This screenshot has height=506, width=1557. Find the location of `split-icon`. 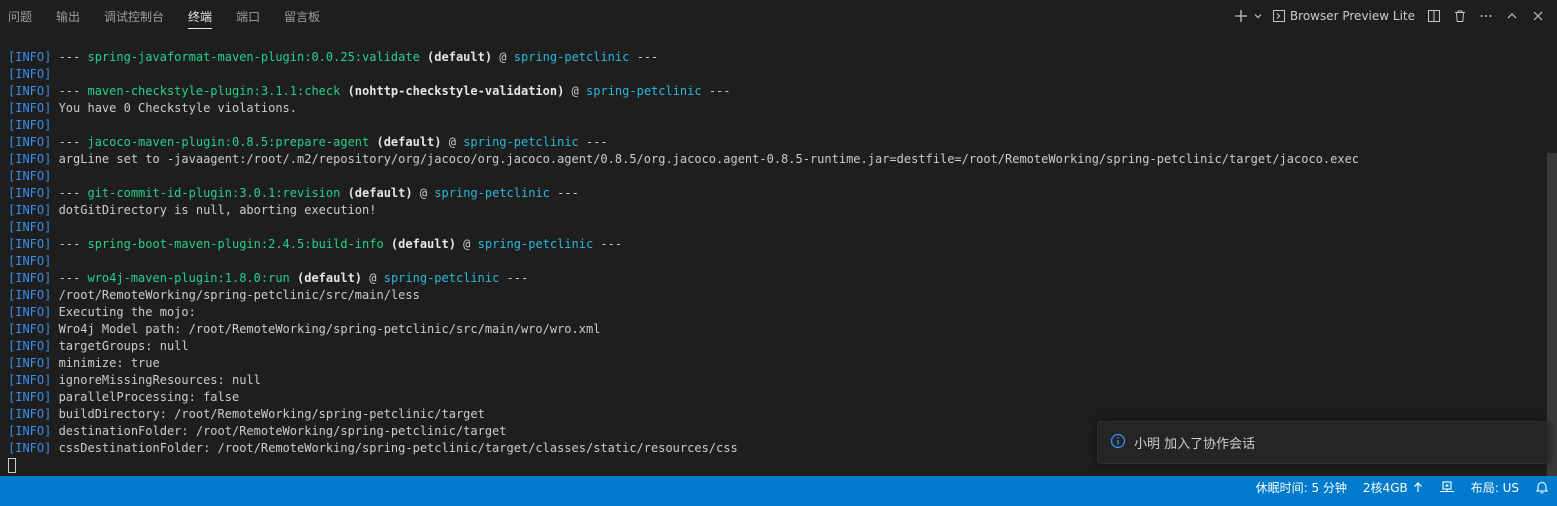

split-icon is located at coordinates (1434, 16).